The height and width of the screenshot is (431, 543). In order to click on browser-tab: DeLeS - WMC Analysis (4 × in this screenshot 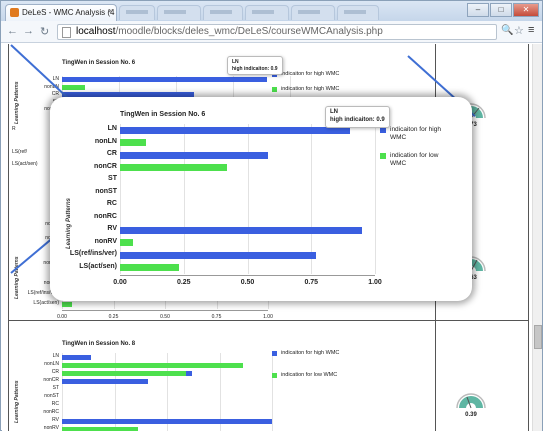, I will do `click(61, 12)`.